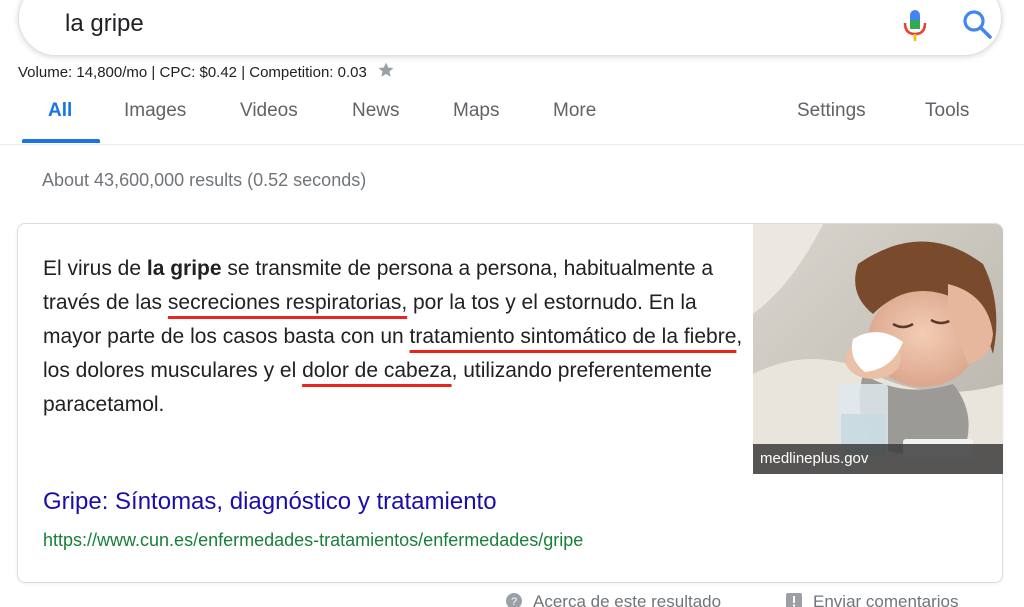  What do you see at coordinates (878, 459) in the screenshot?
I see `image-caption: medlineplus.gov` at bounding box center [878, 459].